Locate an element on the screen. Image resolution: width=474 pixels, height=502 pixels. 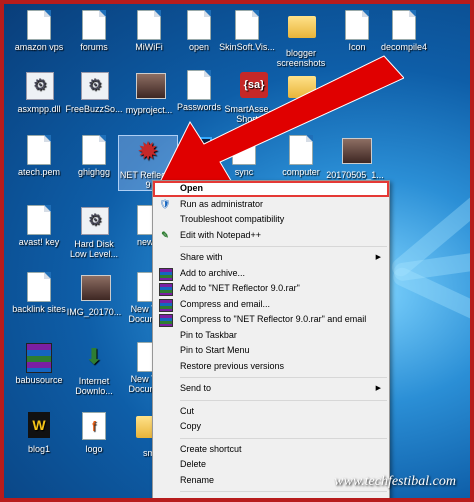
desktop-icon: Wblog1 is located at coordinates (39, 432).